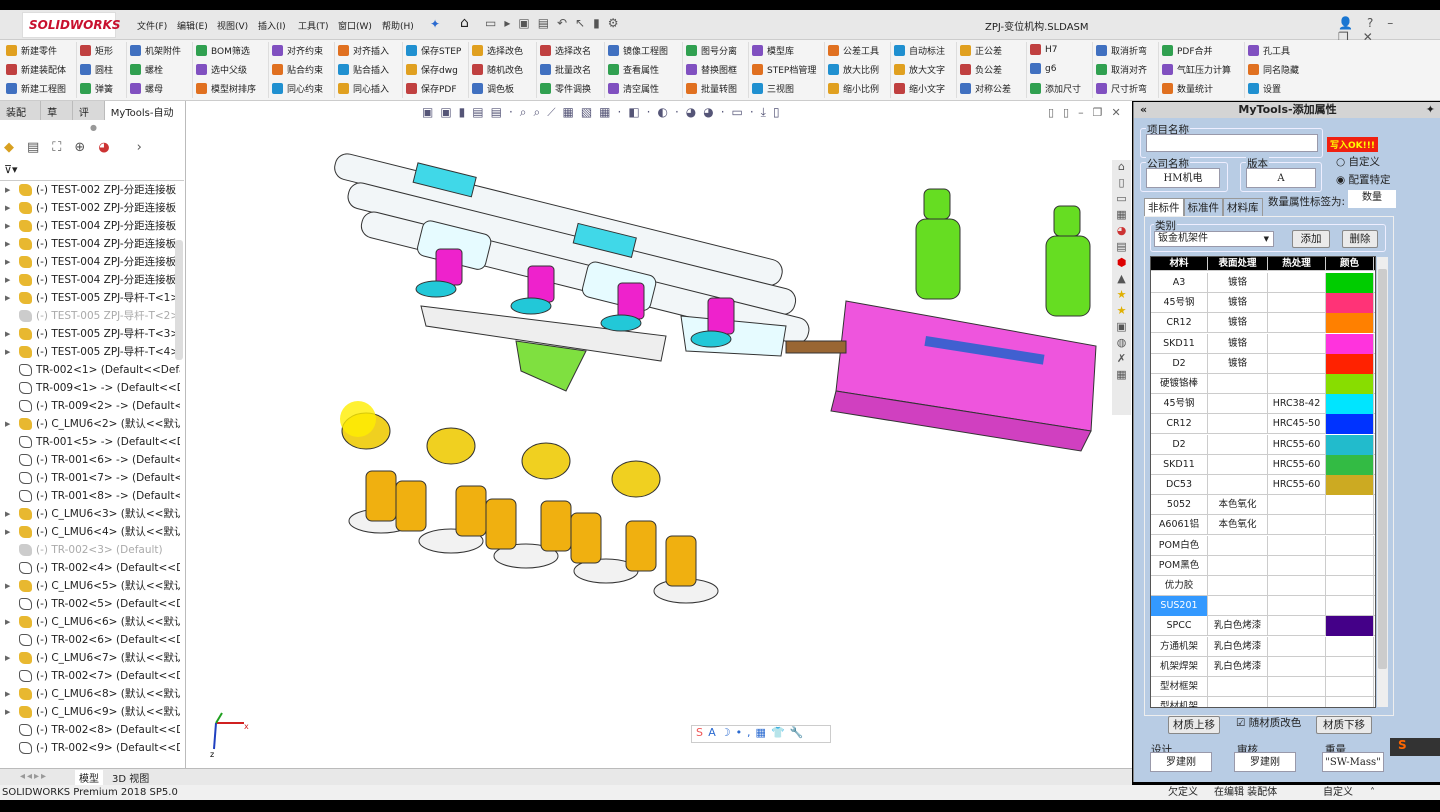 The image size is (1440, 812). Describe the element at coordinates (90, 604) in the screenshot. I see `tree-item: (-) TR-002<5> (Default<<D` at that location.